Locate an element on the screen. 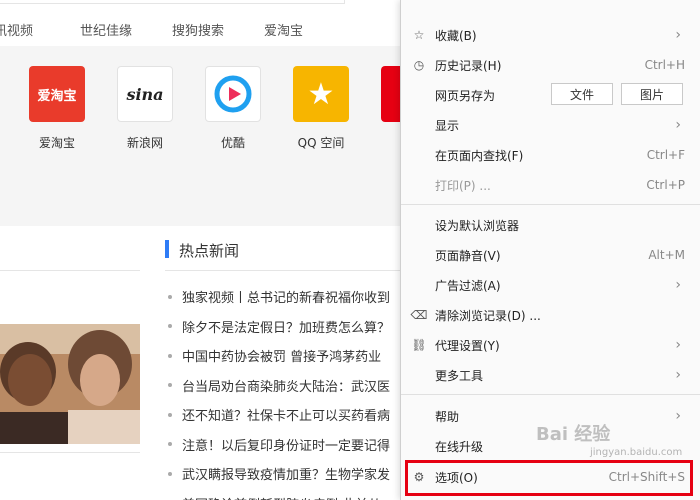  news-item: 还不知道？社保卡不止可以买药看病 is located at coordinates (282, 415).